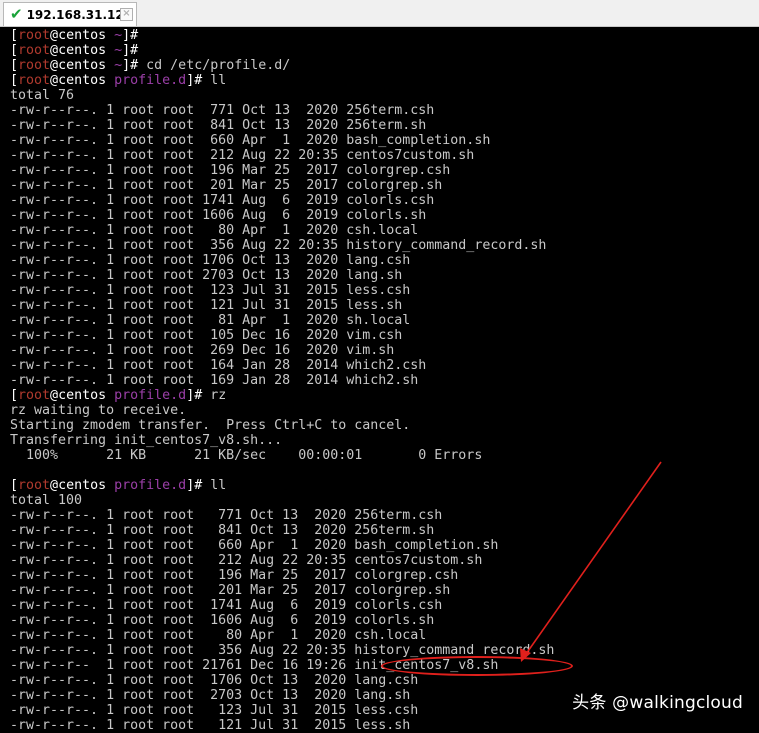 The width and height of the screenshot is (759, 733). I want to click on annotation-arrow, so click(591, 561).